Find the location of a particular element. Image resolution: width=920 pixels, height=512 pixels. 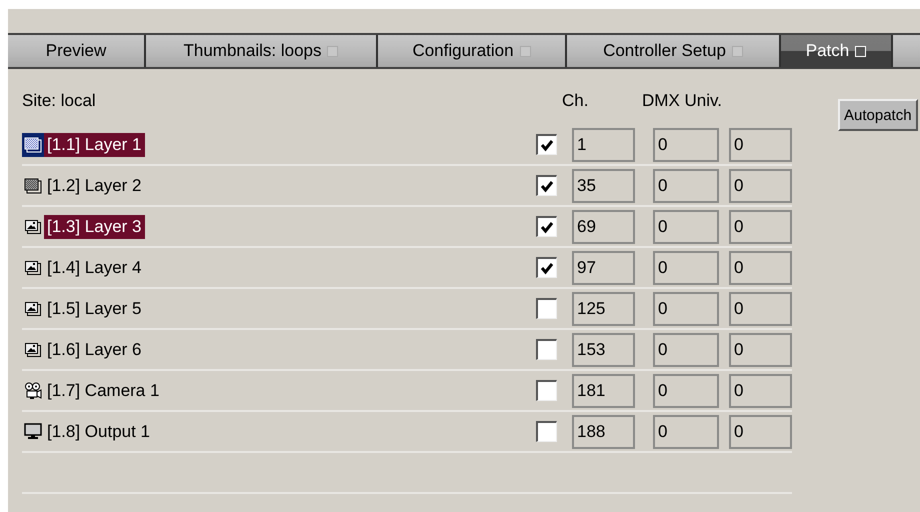

channel-field: 97 is located at coordinates (603, 267).